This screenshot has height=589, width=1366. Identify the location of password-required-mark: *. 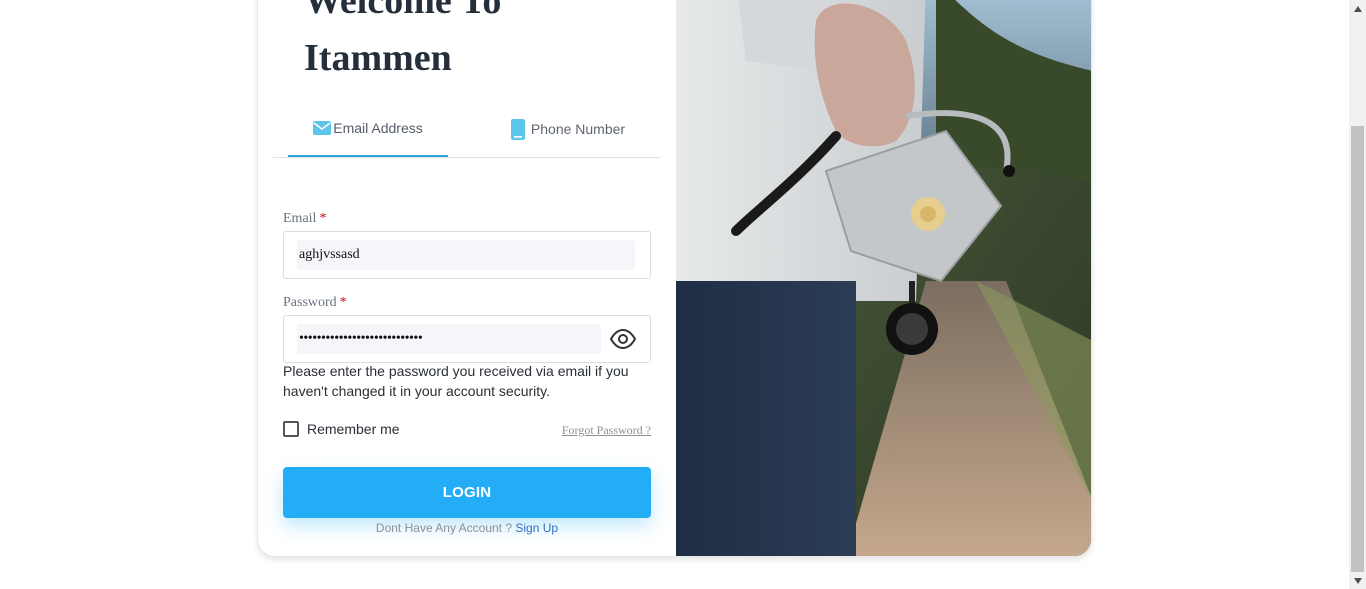
(343, 302).